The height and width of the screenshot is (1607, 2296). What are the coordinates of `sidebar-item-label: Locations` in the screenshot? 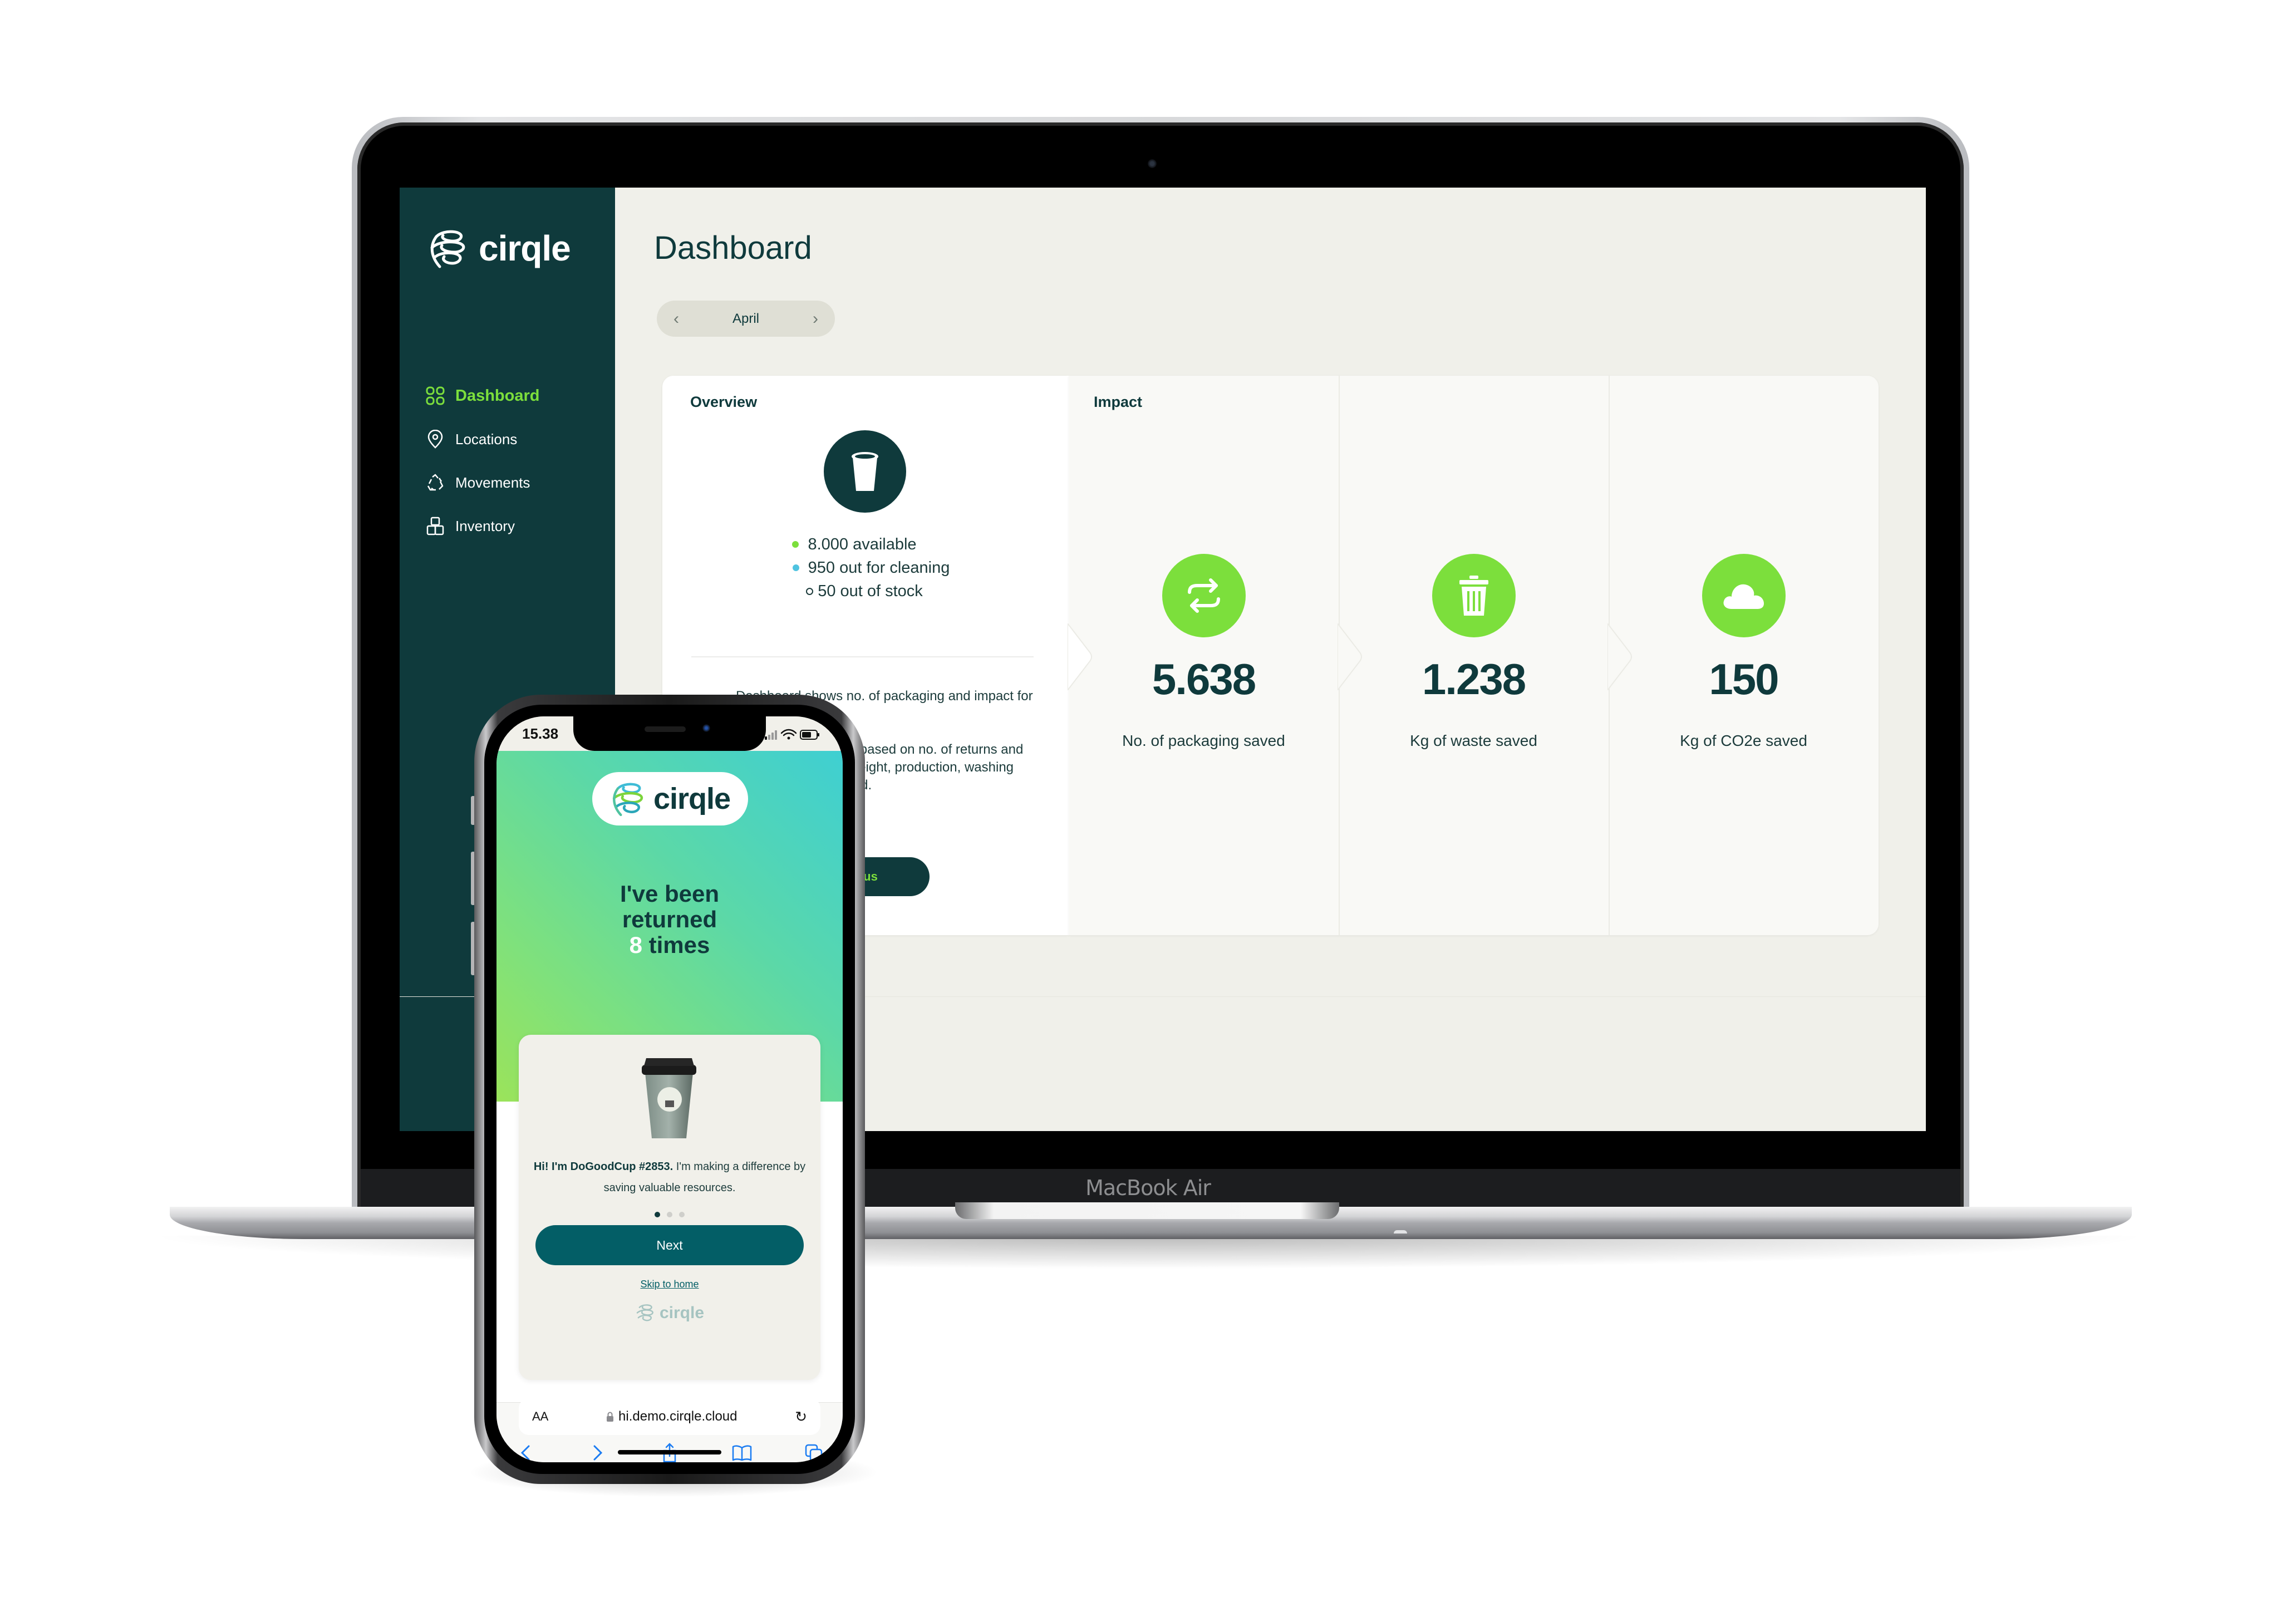 It's located at (487, 439).